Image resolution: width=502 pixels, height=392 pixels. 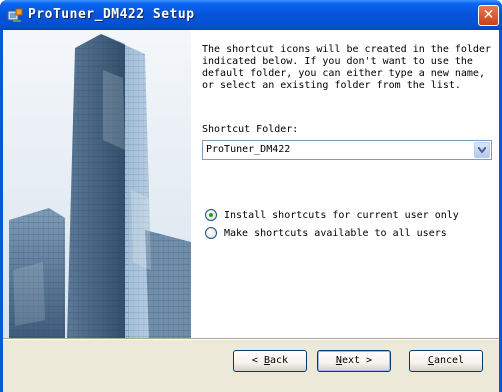 I want to click on cancel-button: Cancel, so click(x=446, y=361).